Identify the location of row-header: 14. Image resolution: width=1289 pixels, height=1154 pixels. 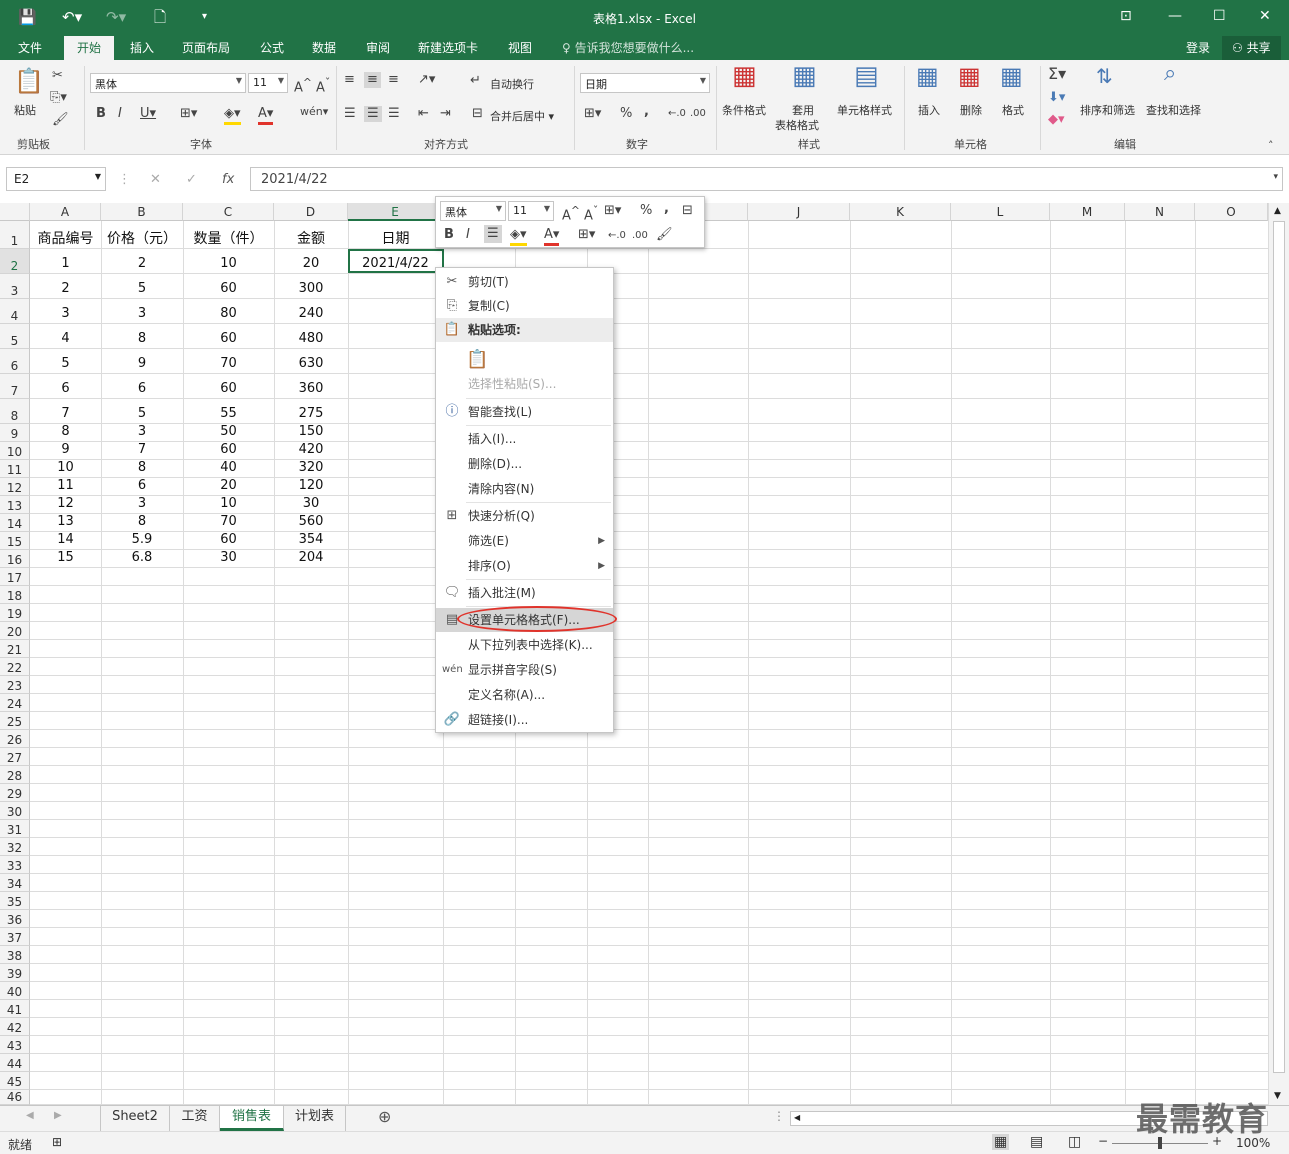
(15, 523).